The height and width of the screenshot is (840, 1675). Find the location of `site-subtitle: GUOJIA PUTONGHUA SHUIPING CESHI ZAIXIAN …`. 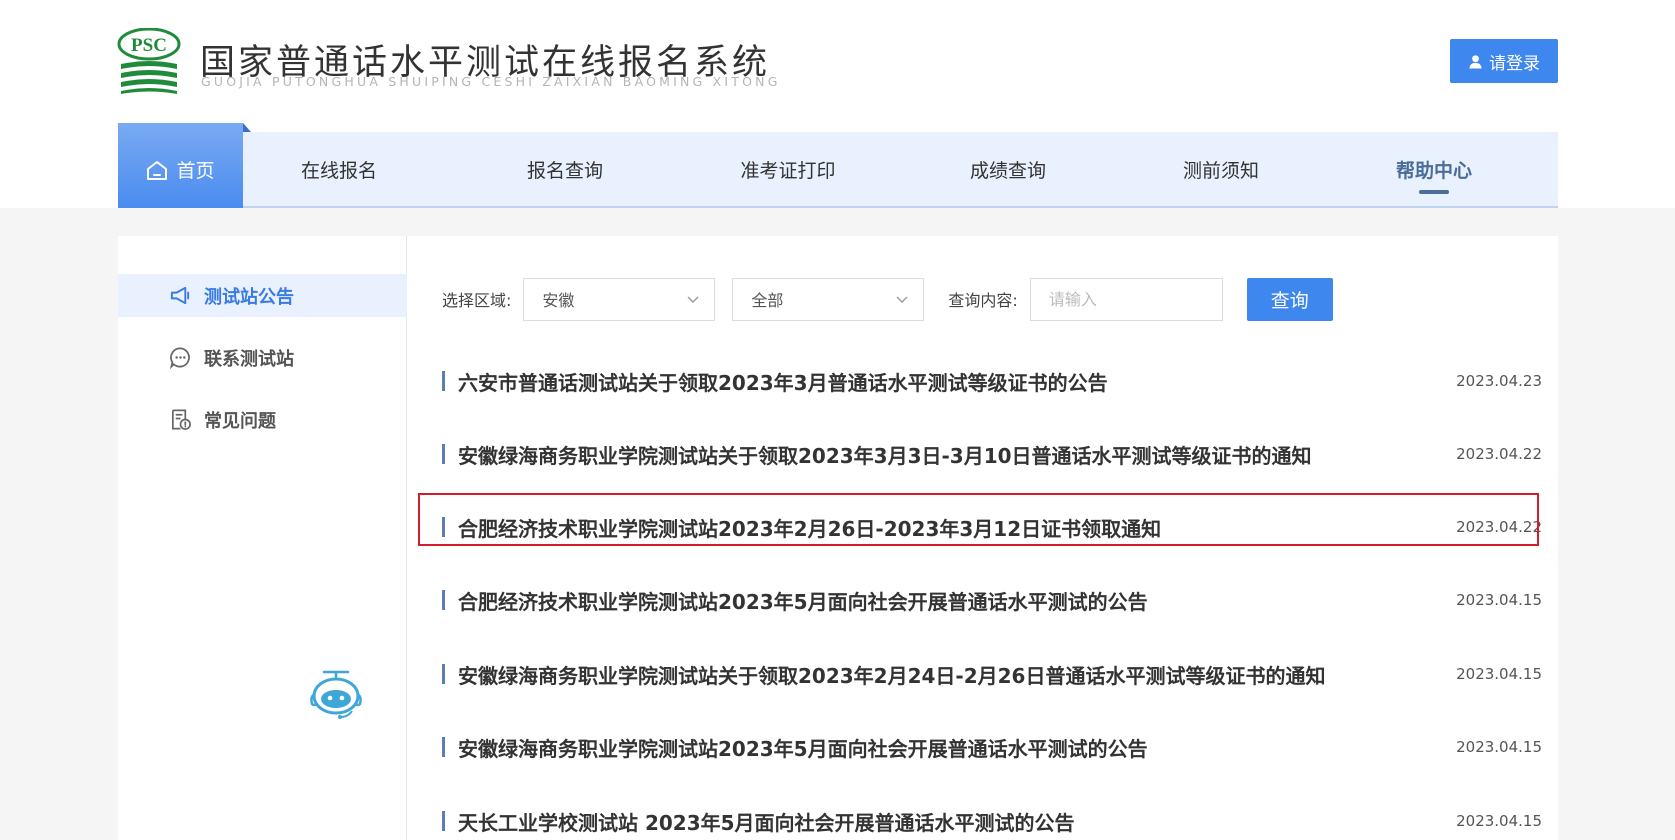

site-subtitle: GUOJIA PUTONGHUA SHUIPING CESHI ZAIXIAN … is located at coordinates (491, 81).